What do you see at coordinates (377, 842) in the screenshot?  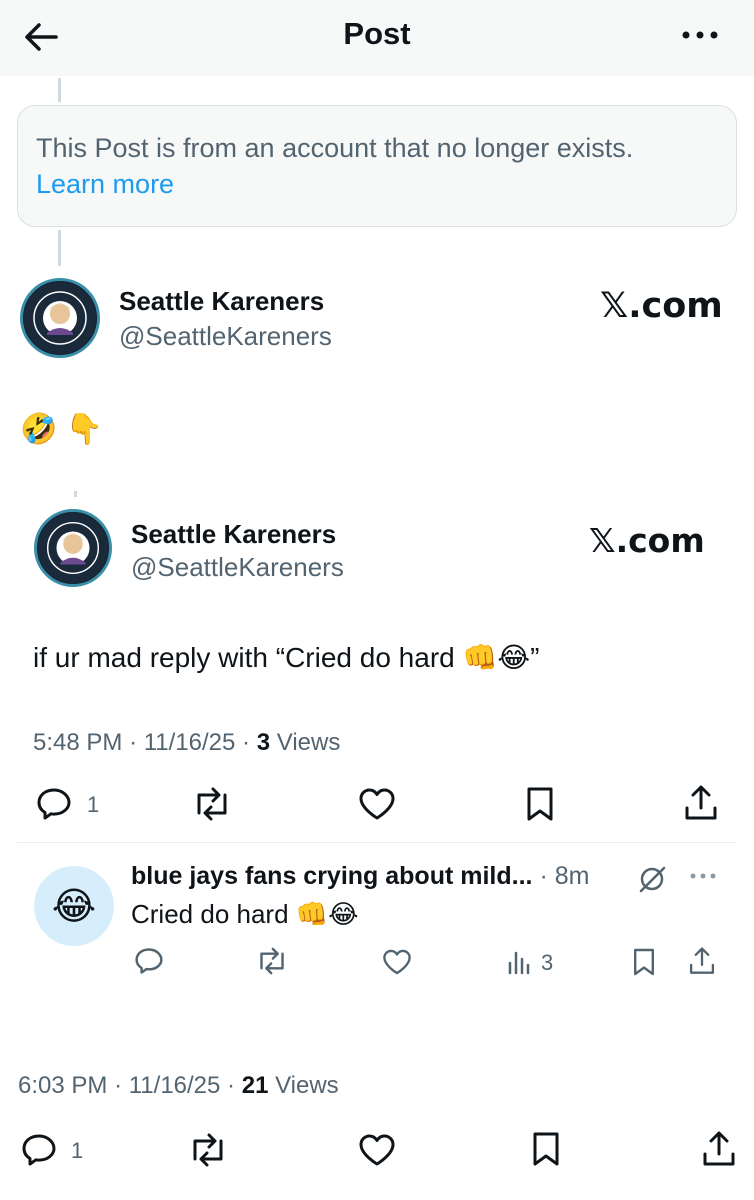 I see `divider` at bounding box center [377, 842].